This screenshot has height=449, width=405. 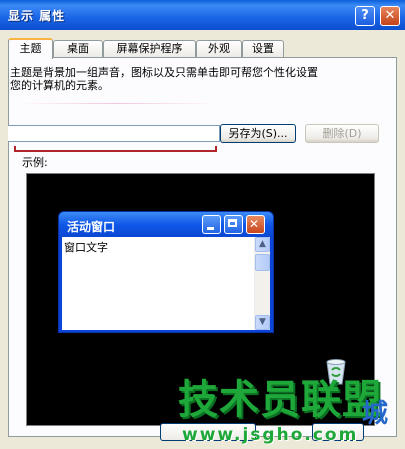 I want to click on tab-themes: 主题, so click(x=30, y=48).